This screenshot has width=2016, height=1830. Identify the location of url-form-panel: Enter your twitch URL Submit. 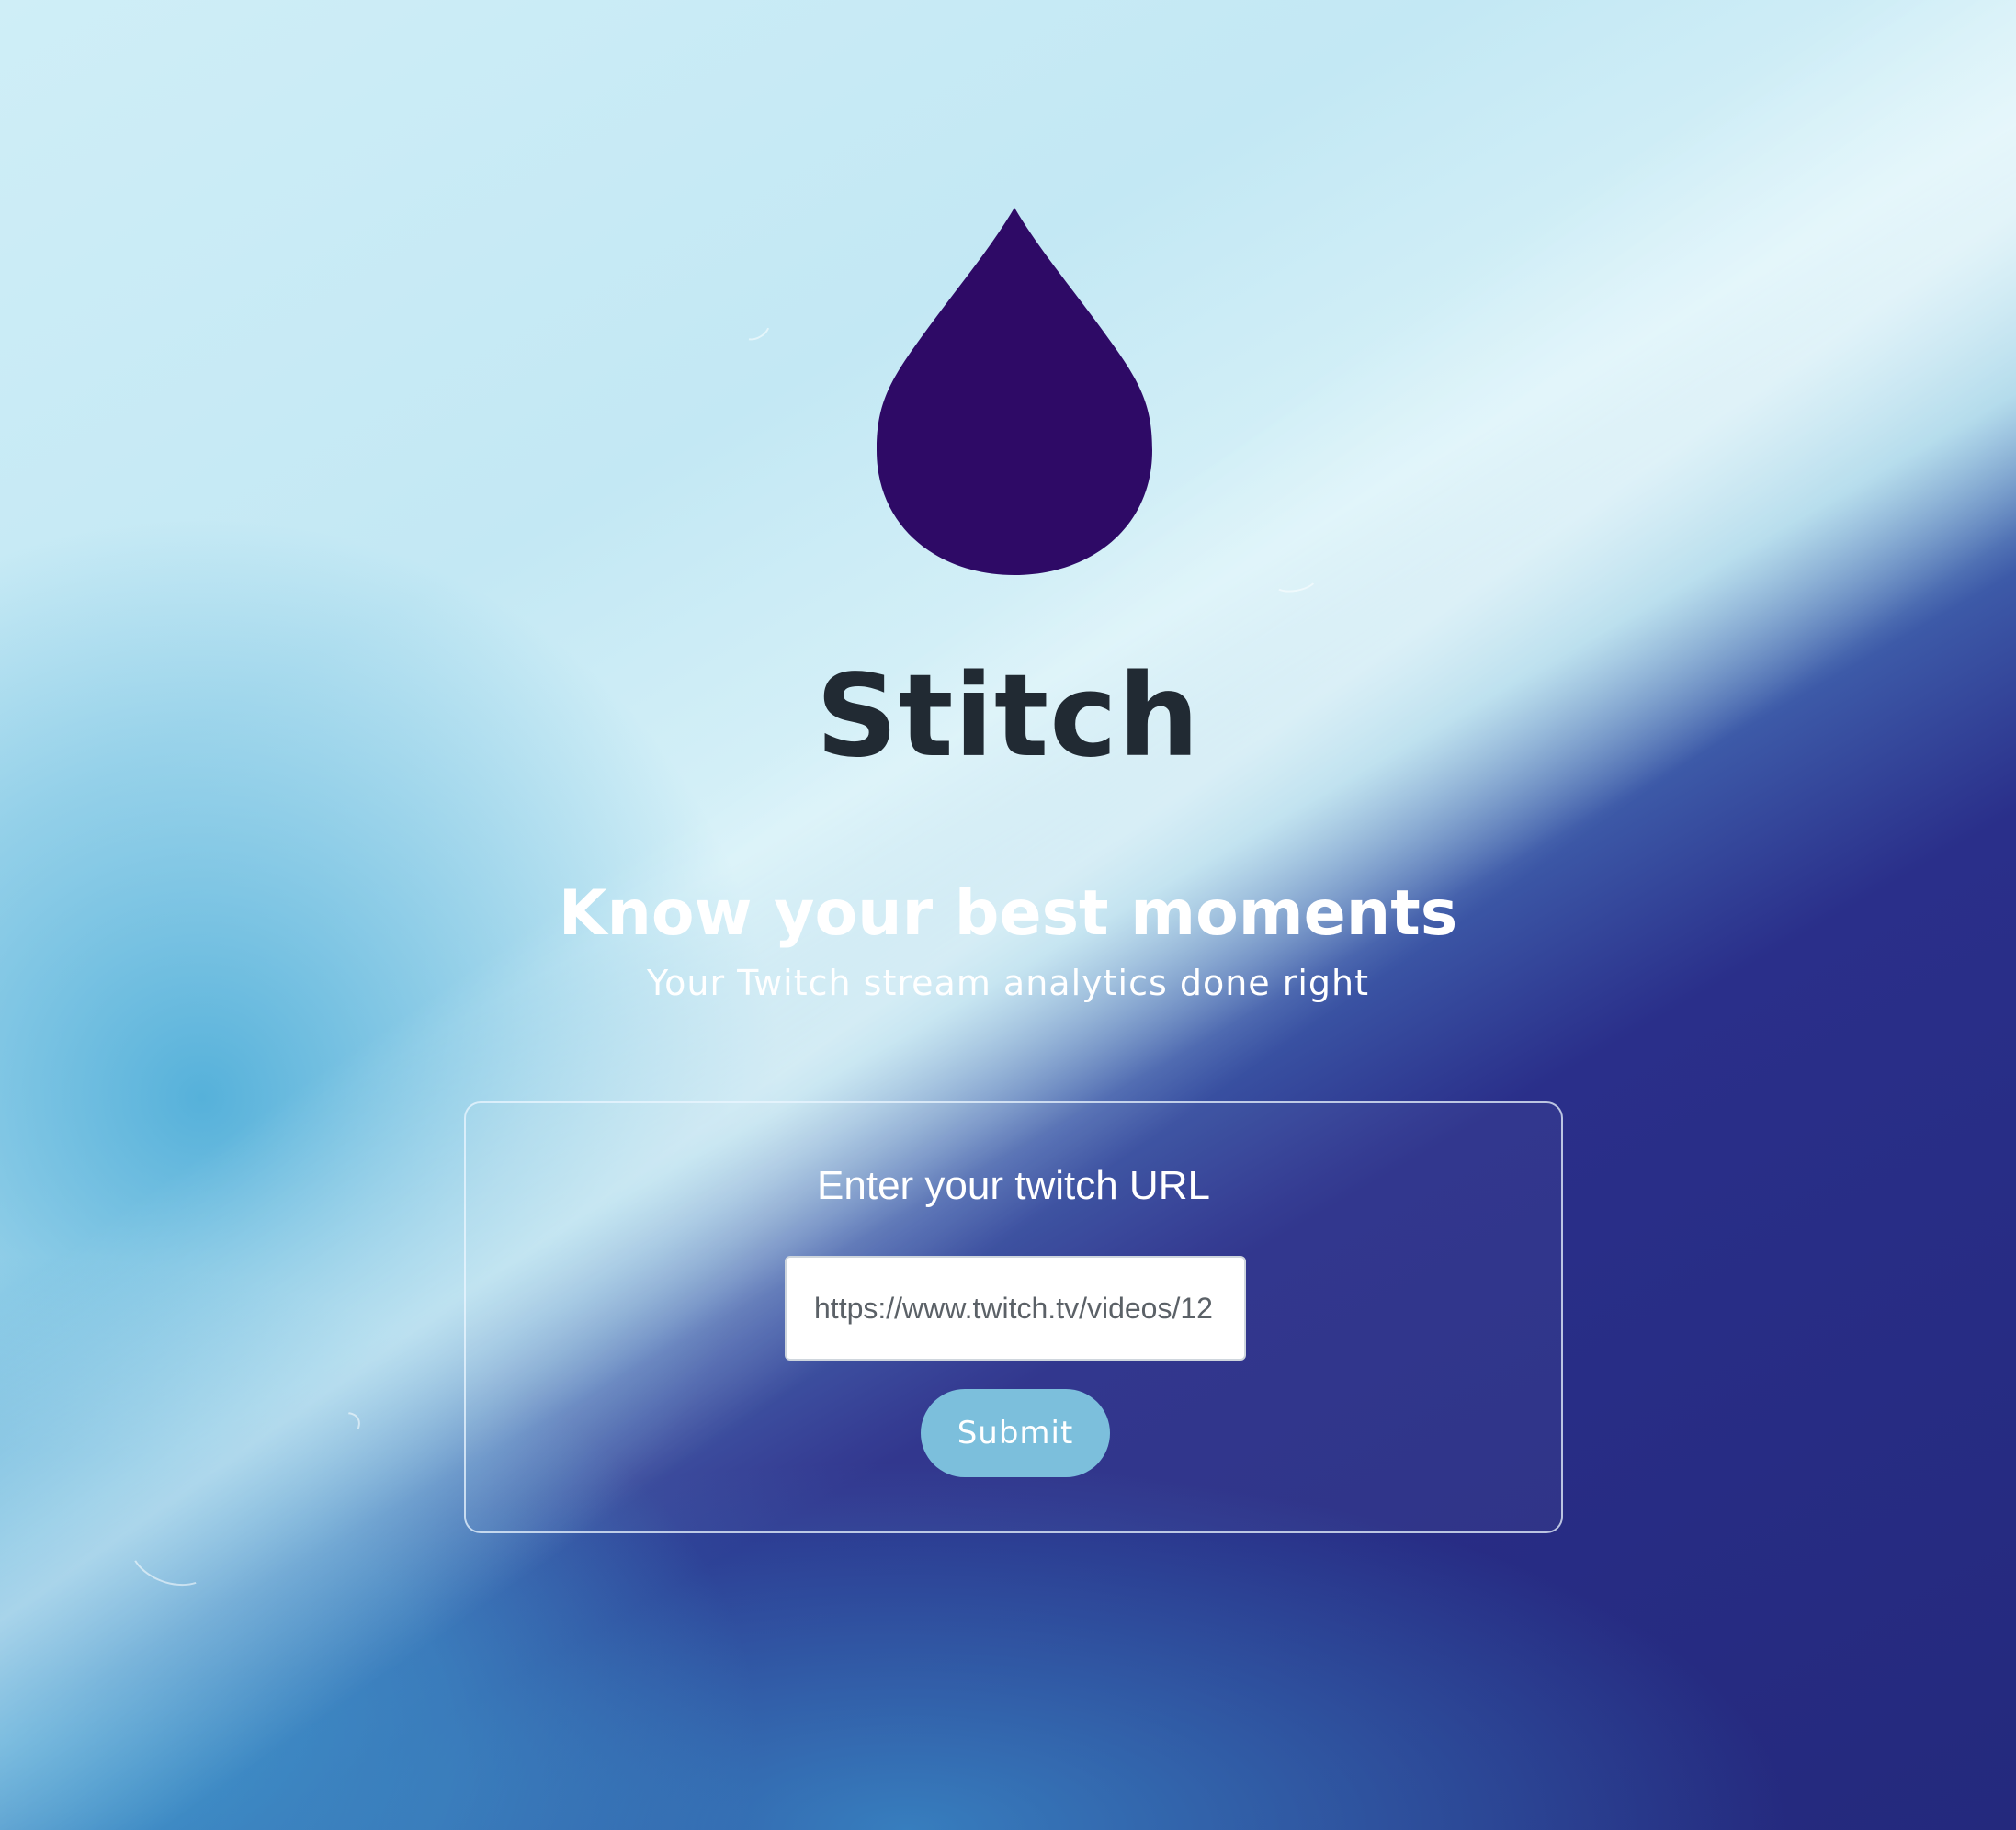
(1013, 1317).